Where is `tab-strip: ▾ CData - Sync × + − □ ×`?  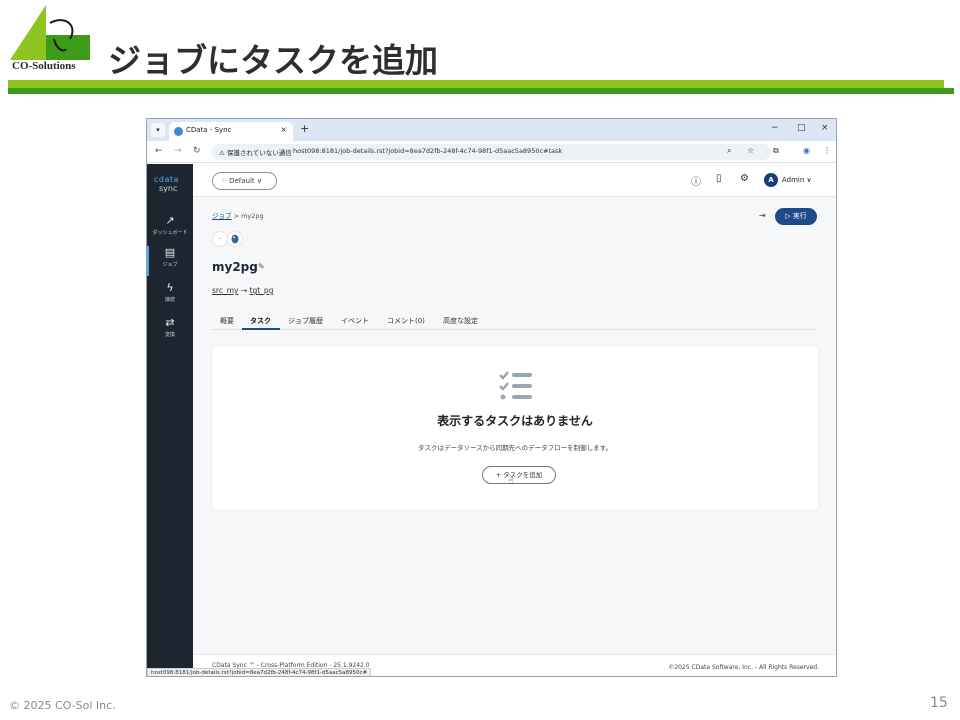 tab-strip: ▾ CData - Sync × + − □ × is located at coordinates (491, 130).